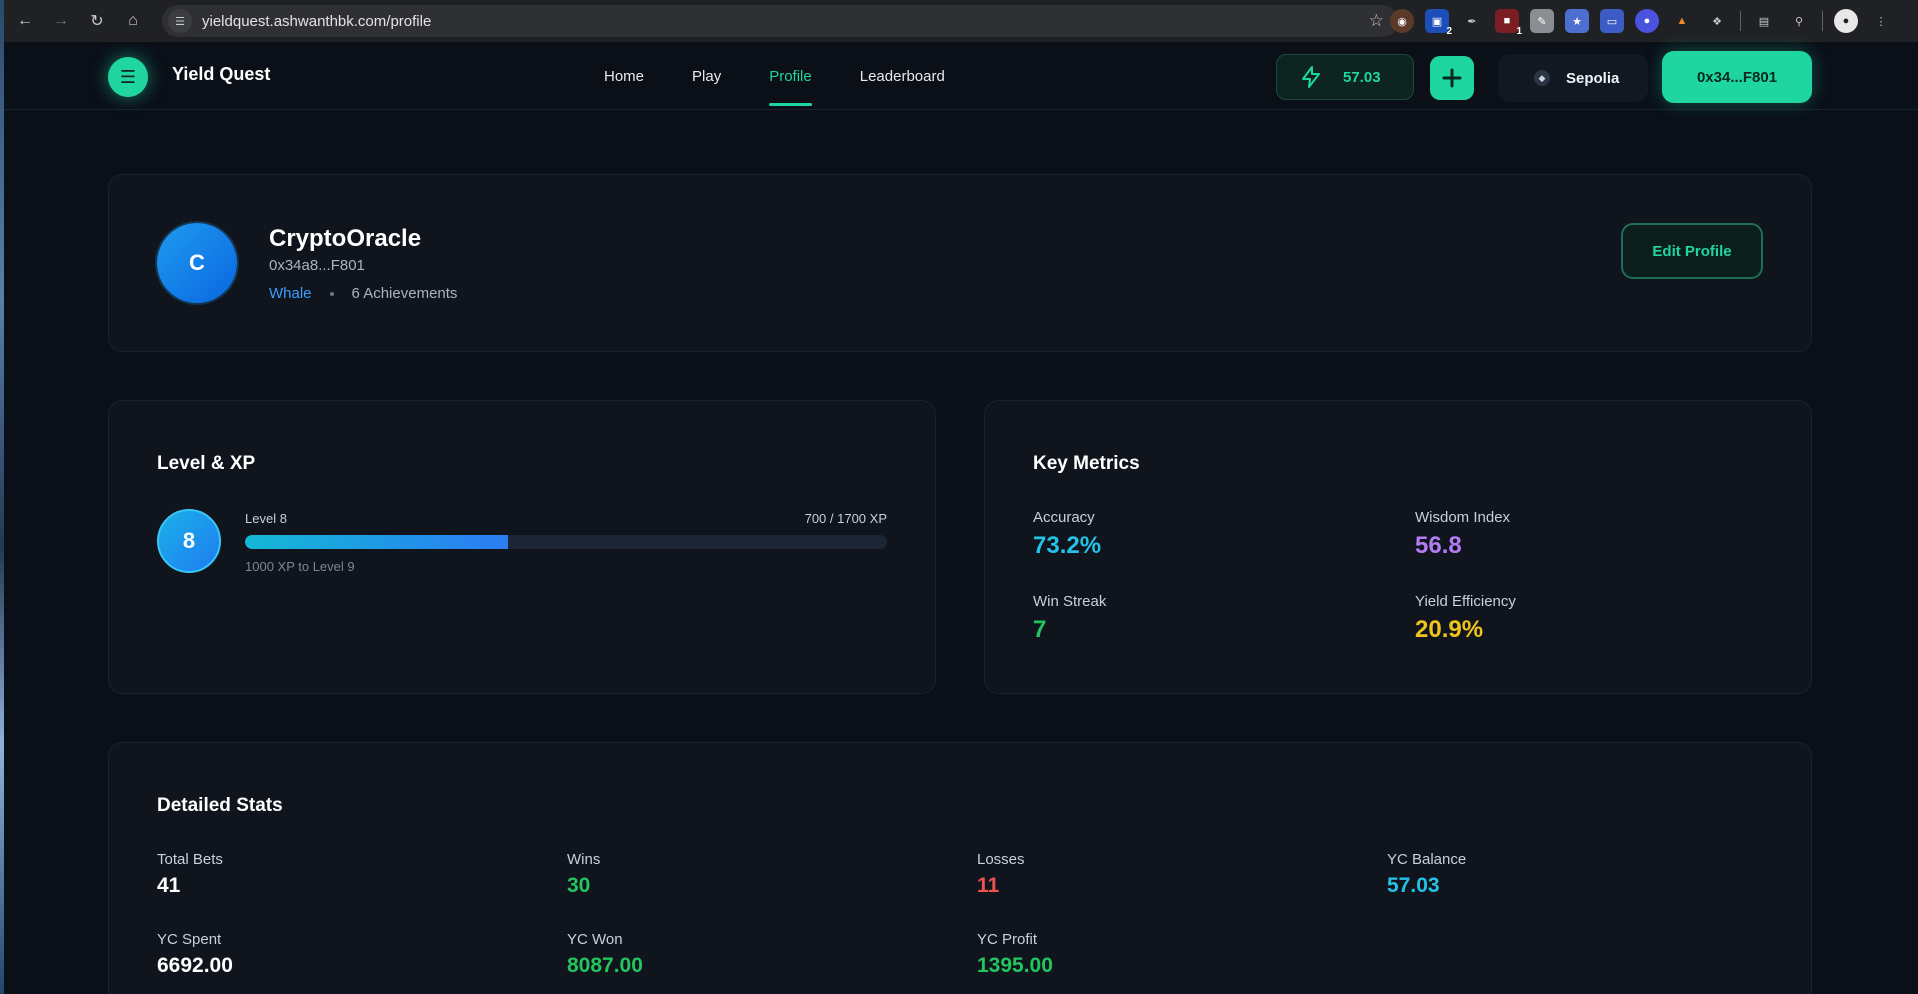  I want to click on xp-counter: 700 / 1700 XP, so click(845, 518).